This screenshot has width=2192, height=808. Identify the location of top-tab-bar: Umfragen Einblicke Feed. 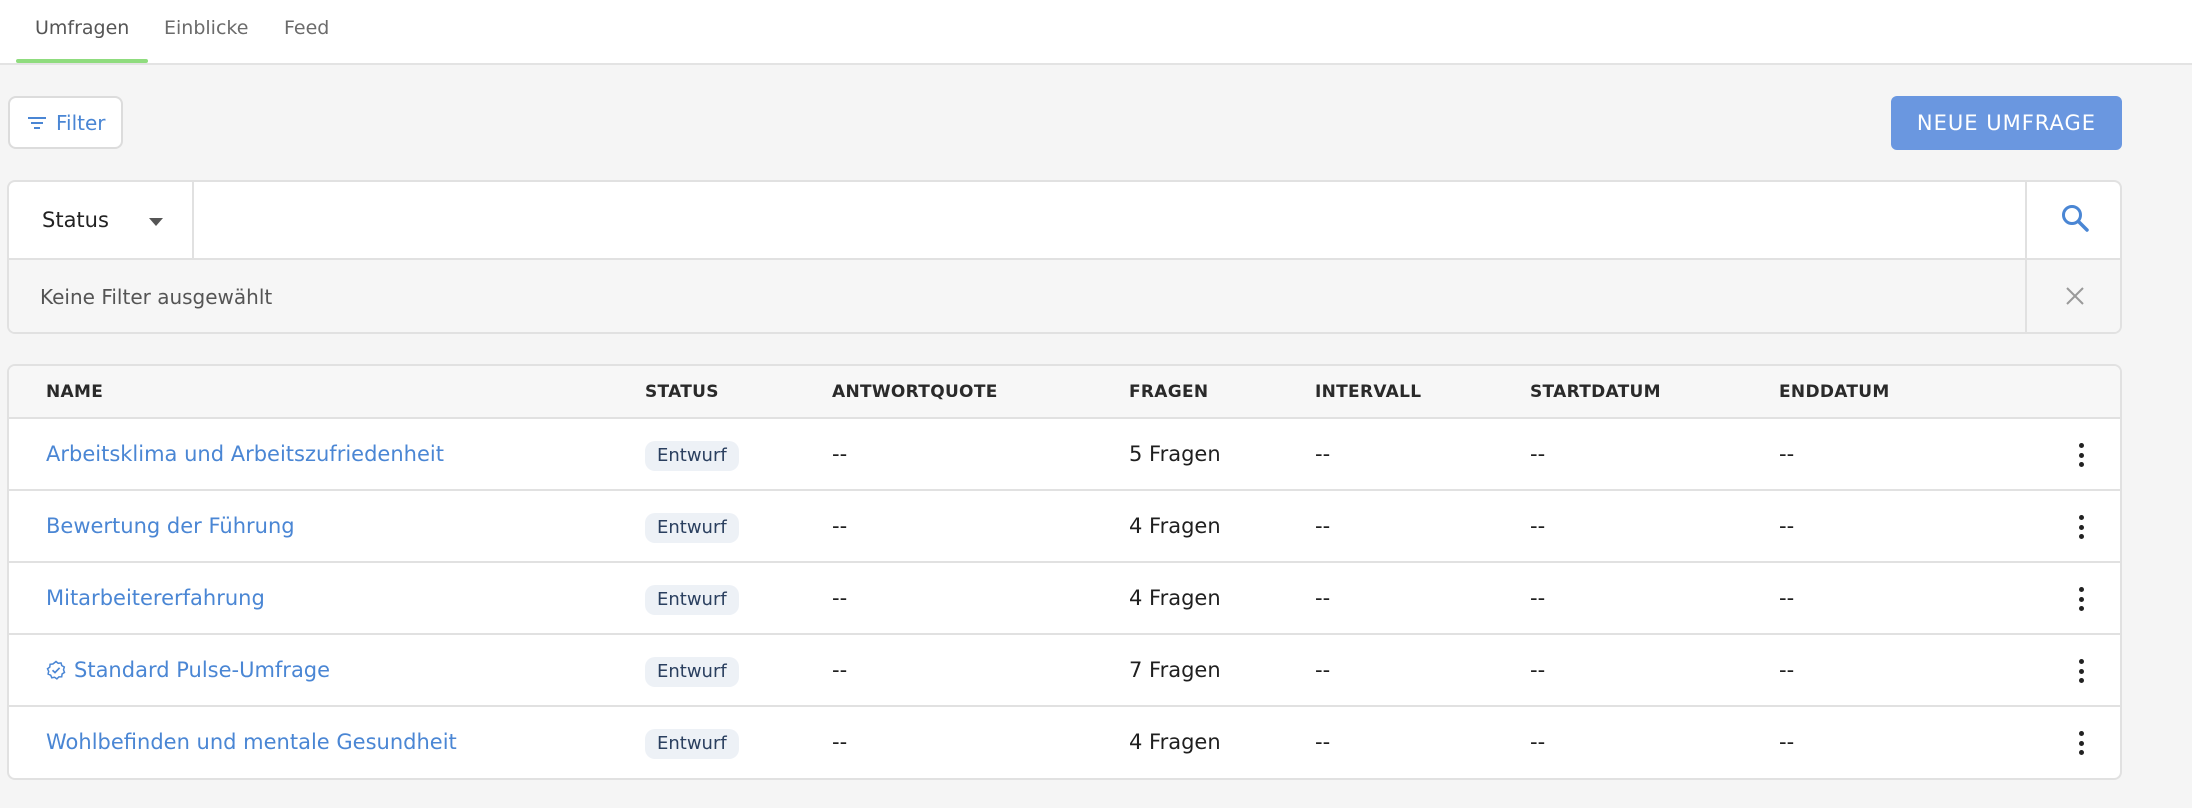
(1096, 32).